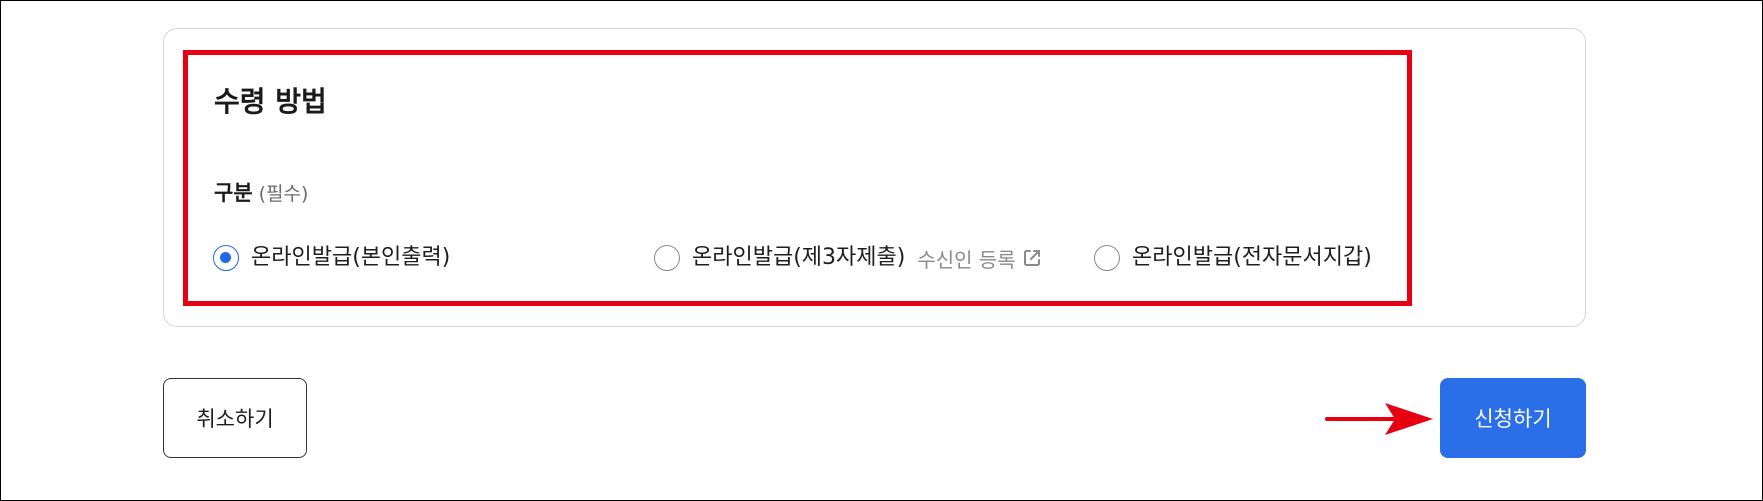 The height and width of the screenshot is (501, 1763). What do you see at coordinates (799, 257) in the screenshot?
I see `radio-label-third-party: 온라인발급(제3자제출)` at bounding box center [799, 257].